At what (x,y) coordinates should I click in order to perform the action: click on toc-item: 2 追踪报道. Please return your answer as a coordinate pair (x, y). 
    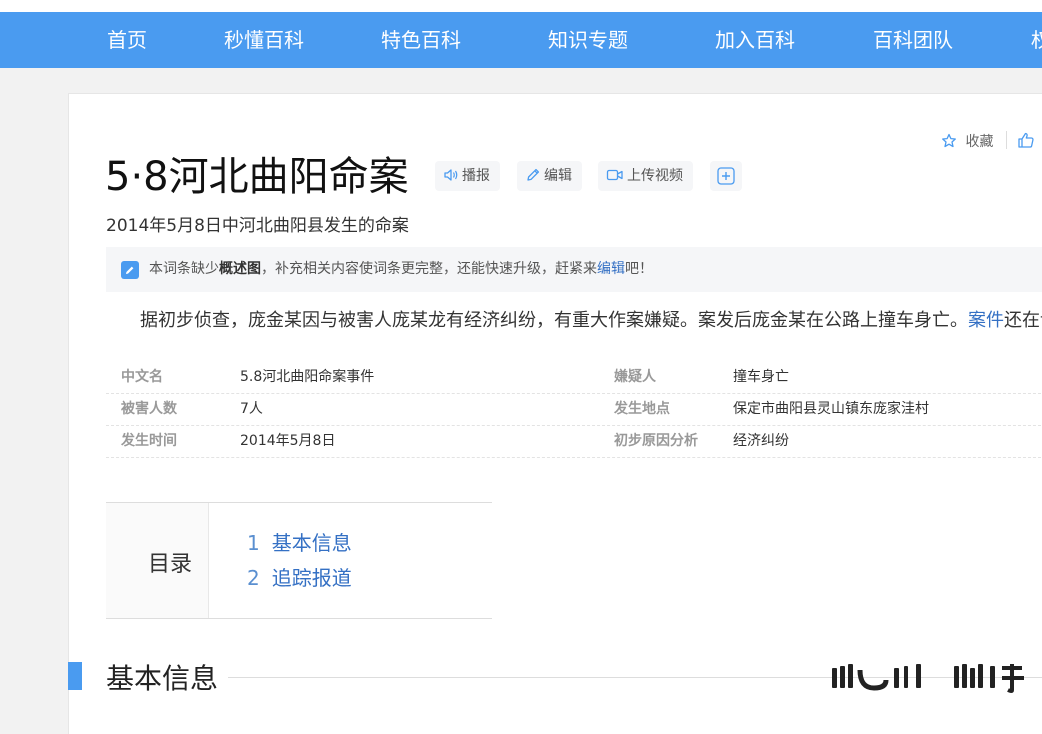
    Looking at the image, I should click on (299, 576).